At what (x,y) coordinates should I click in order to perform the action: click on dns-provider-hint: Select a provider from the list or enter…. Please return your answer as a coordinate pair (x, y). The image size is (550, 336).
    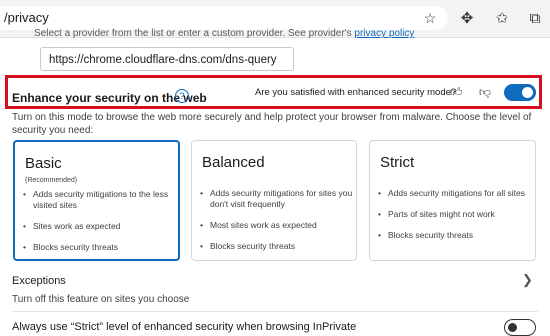
    Looking at the image, I should click on (224, 33).